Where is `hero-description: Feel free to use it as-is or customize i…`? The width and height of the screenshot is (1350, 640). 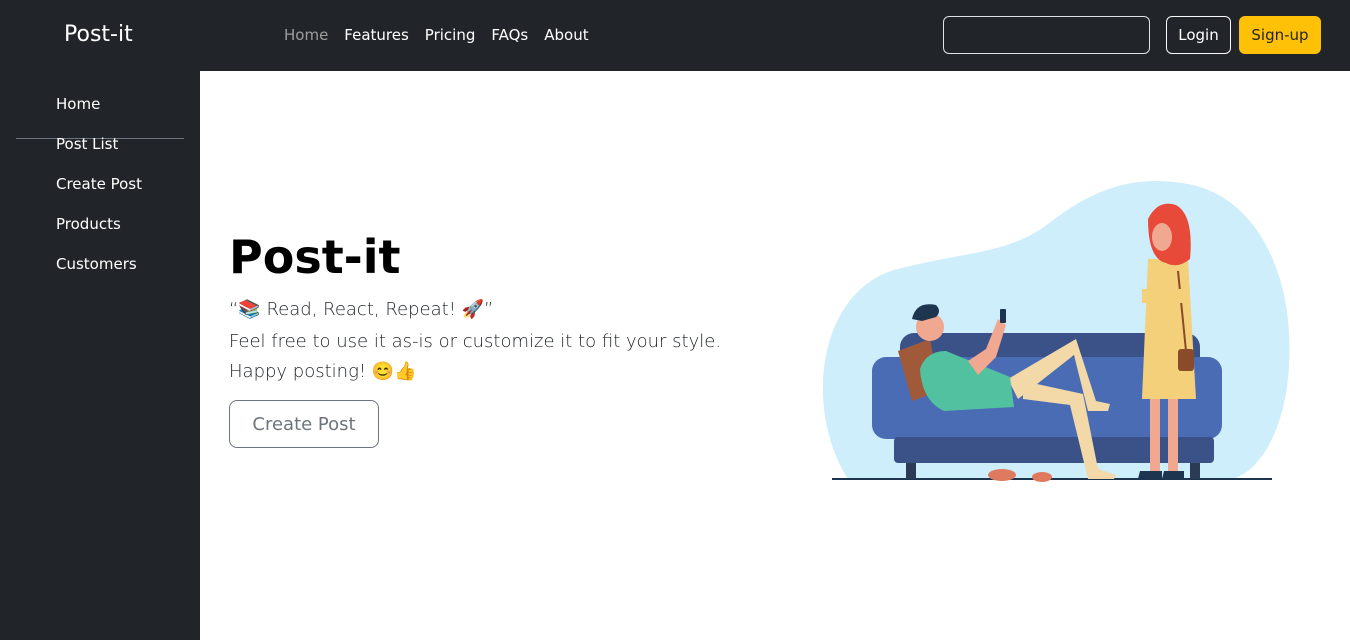 hero-description: Feel free to use it as-is or customize i… is located at coordinates (475, 356).